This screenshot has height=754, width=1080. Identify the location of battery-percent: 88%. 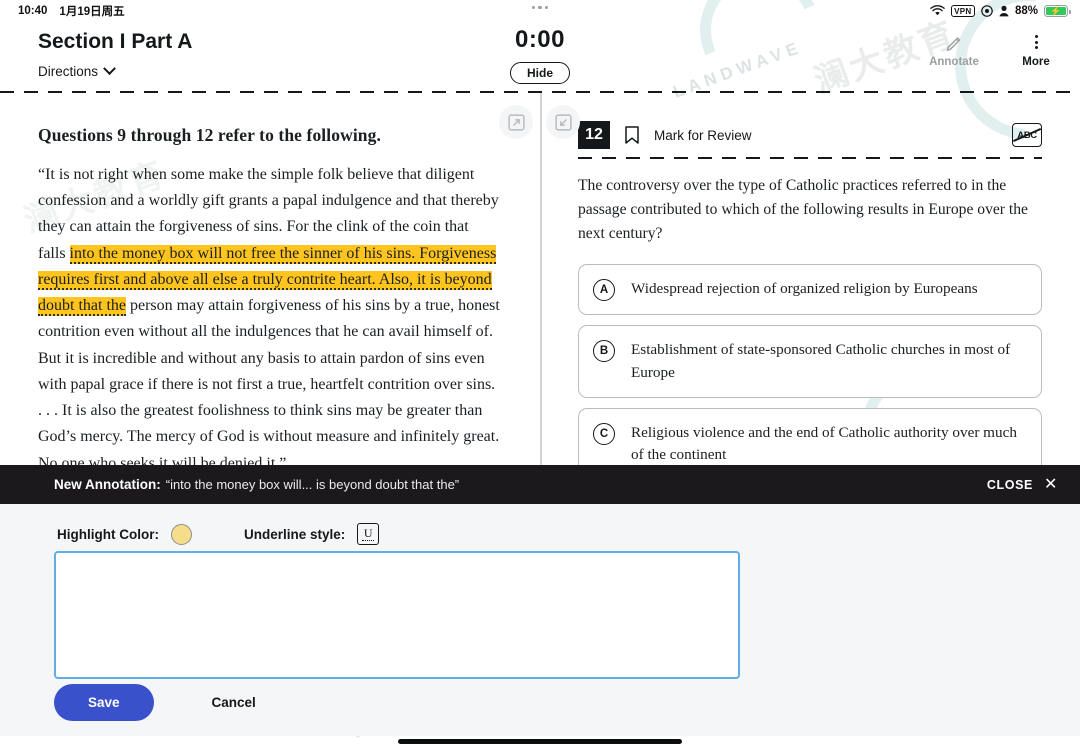
(1026, 11).